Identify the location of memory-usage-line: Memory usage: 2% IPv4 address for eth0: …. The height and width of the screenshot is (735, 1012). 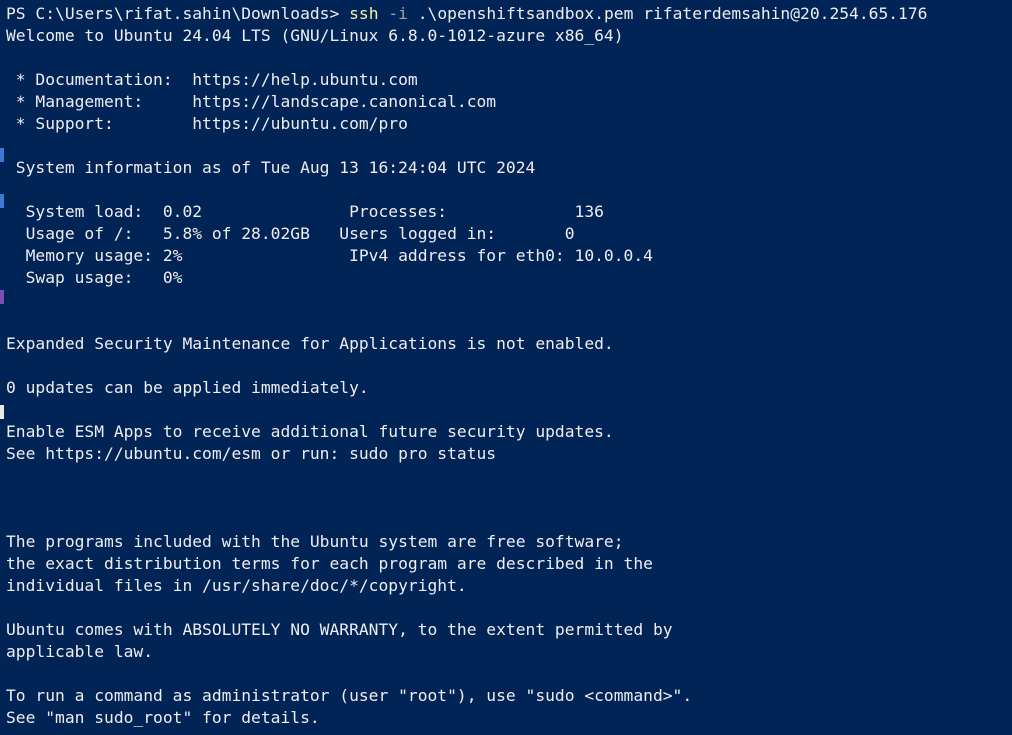
(329, 255).